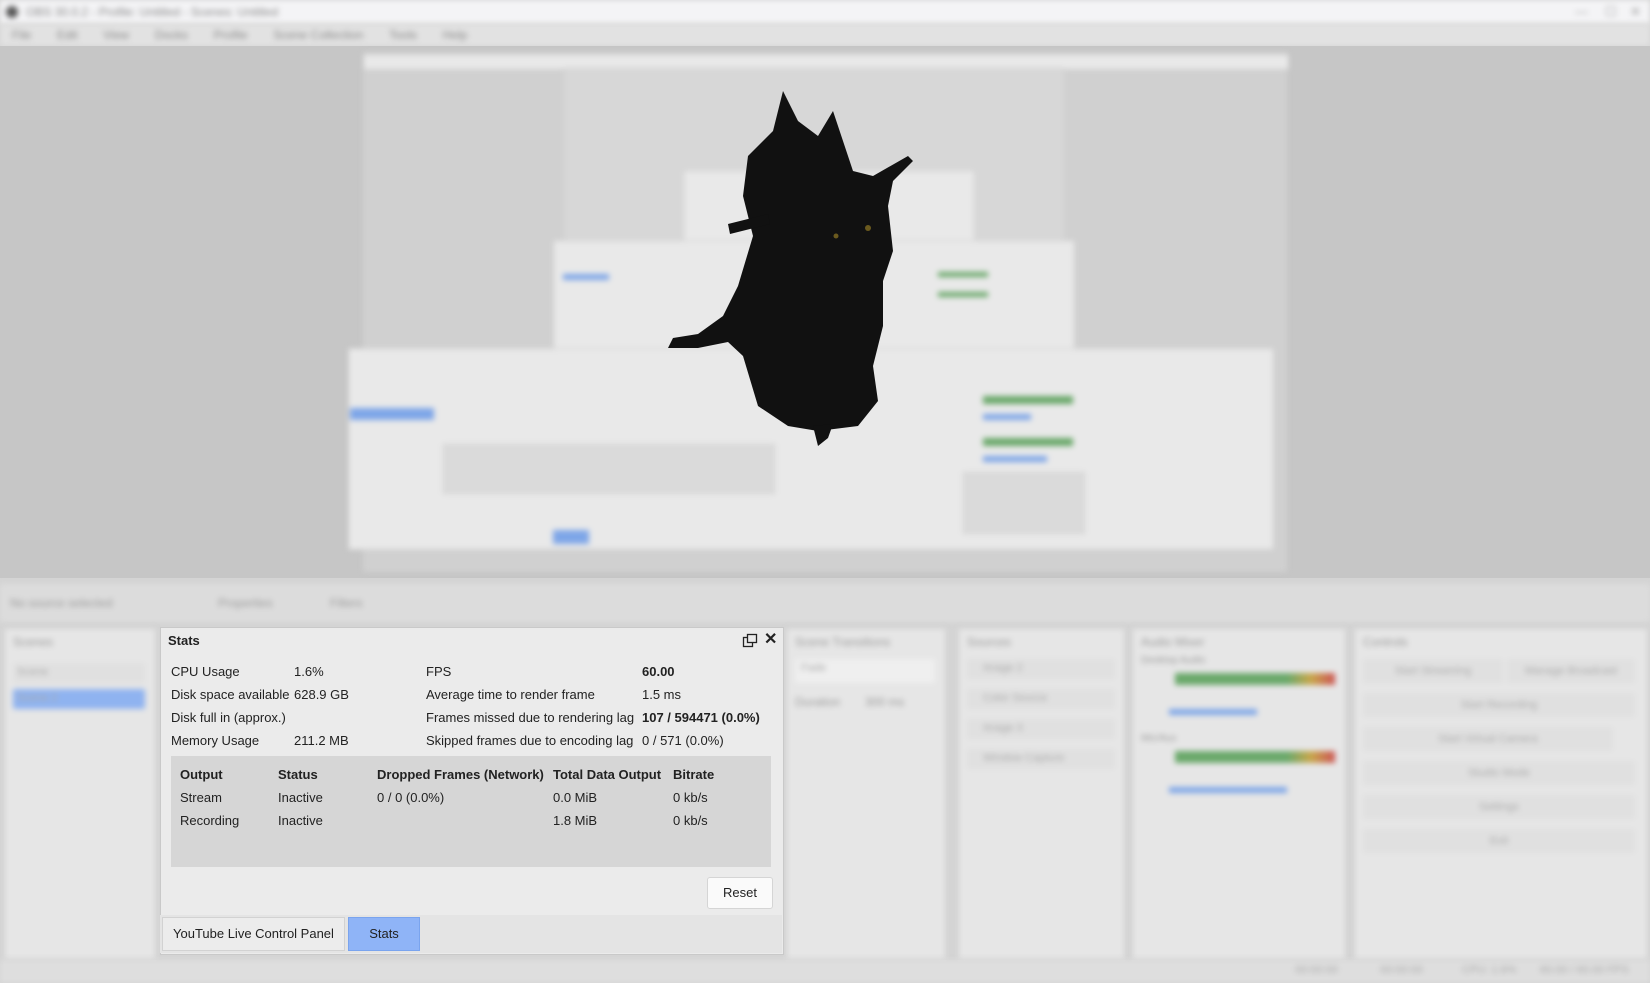  I want to click on disk-space-value: 628.9 GB, so click(321, 694).